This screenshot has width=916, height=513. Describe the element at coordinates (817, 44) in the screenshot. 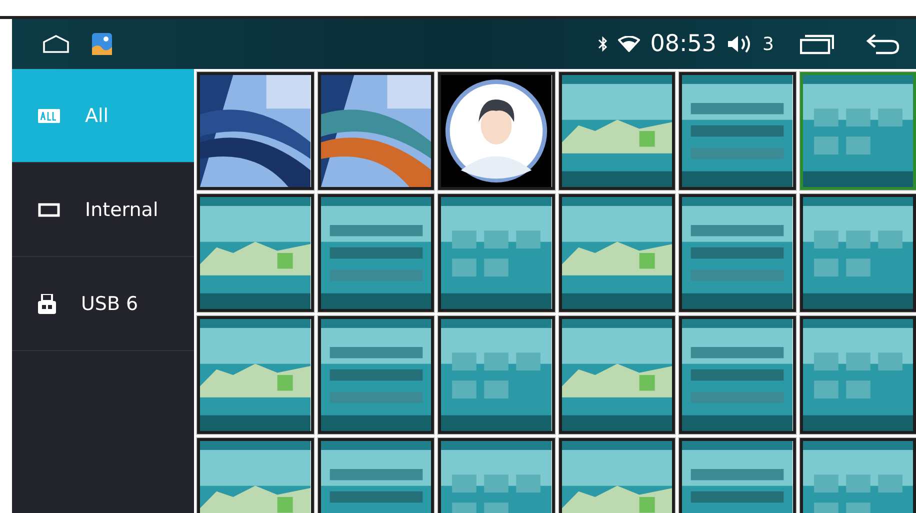

I see `recent-apps-icon` at that location.